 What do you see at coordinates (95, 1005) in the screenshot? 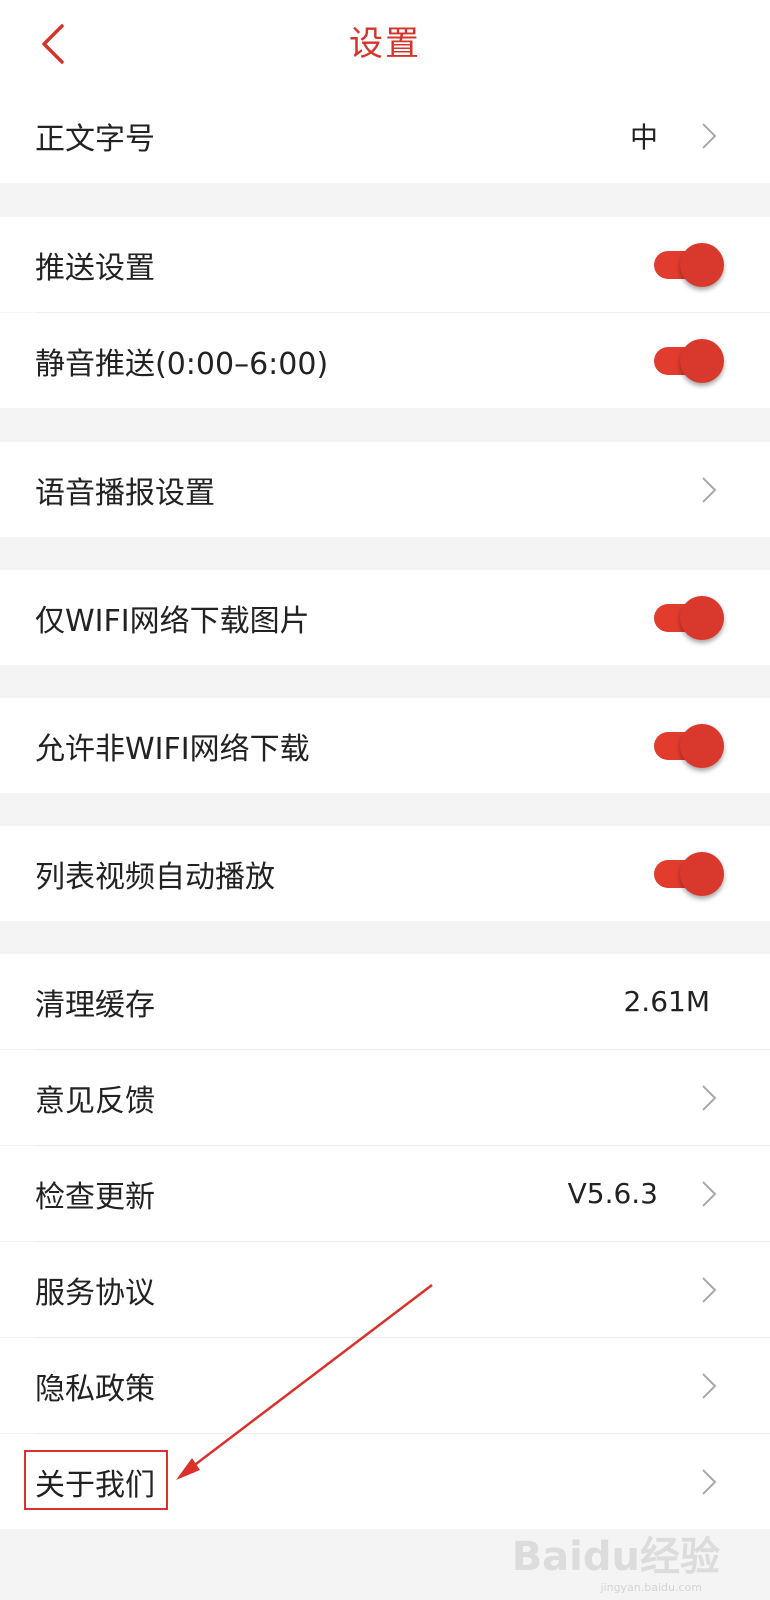
I see `setting-label: 清理缓存` at bounding box center [95, 1005].